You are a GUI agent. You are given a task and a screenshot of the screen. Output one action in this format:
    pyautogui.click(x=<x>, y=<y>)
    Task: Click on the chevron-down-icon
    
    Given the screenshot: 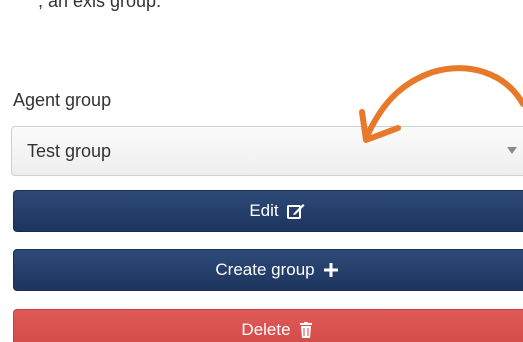 What is the action you would take?
    pyautogui.click(x=512, y=150)
    